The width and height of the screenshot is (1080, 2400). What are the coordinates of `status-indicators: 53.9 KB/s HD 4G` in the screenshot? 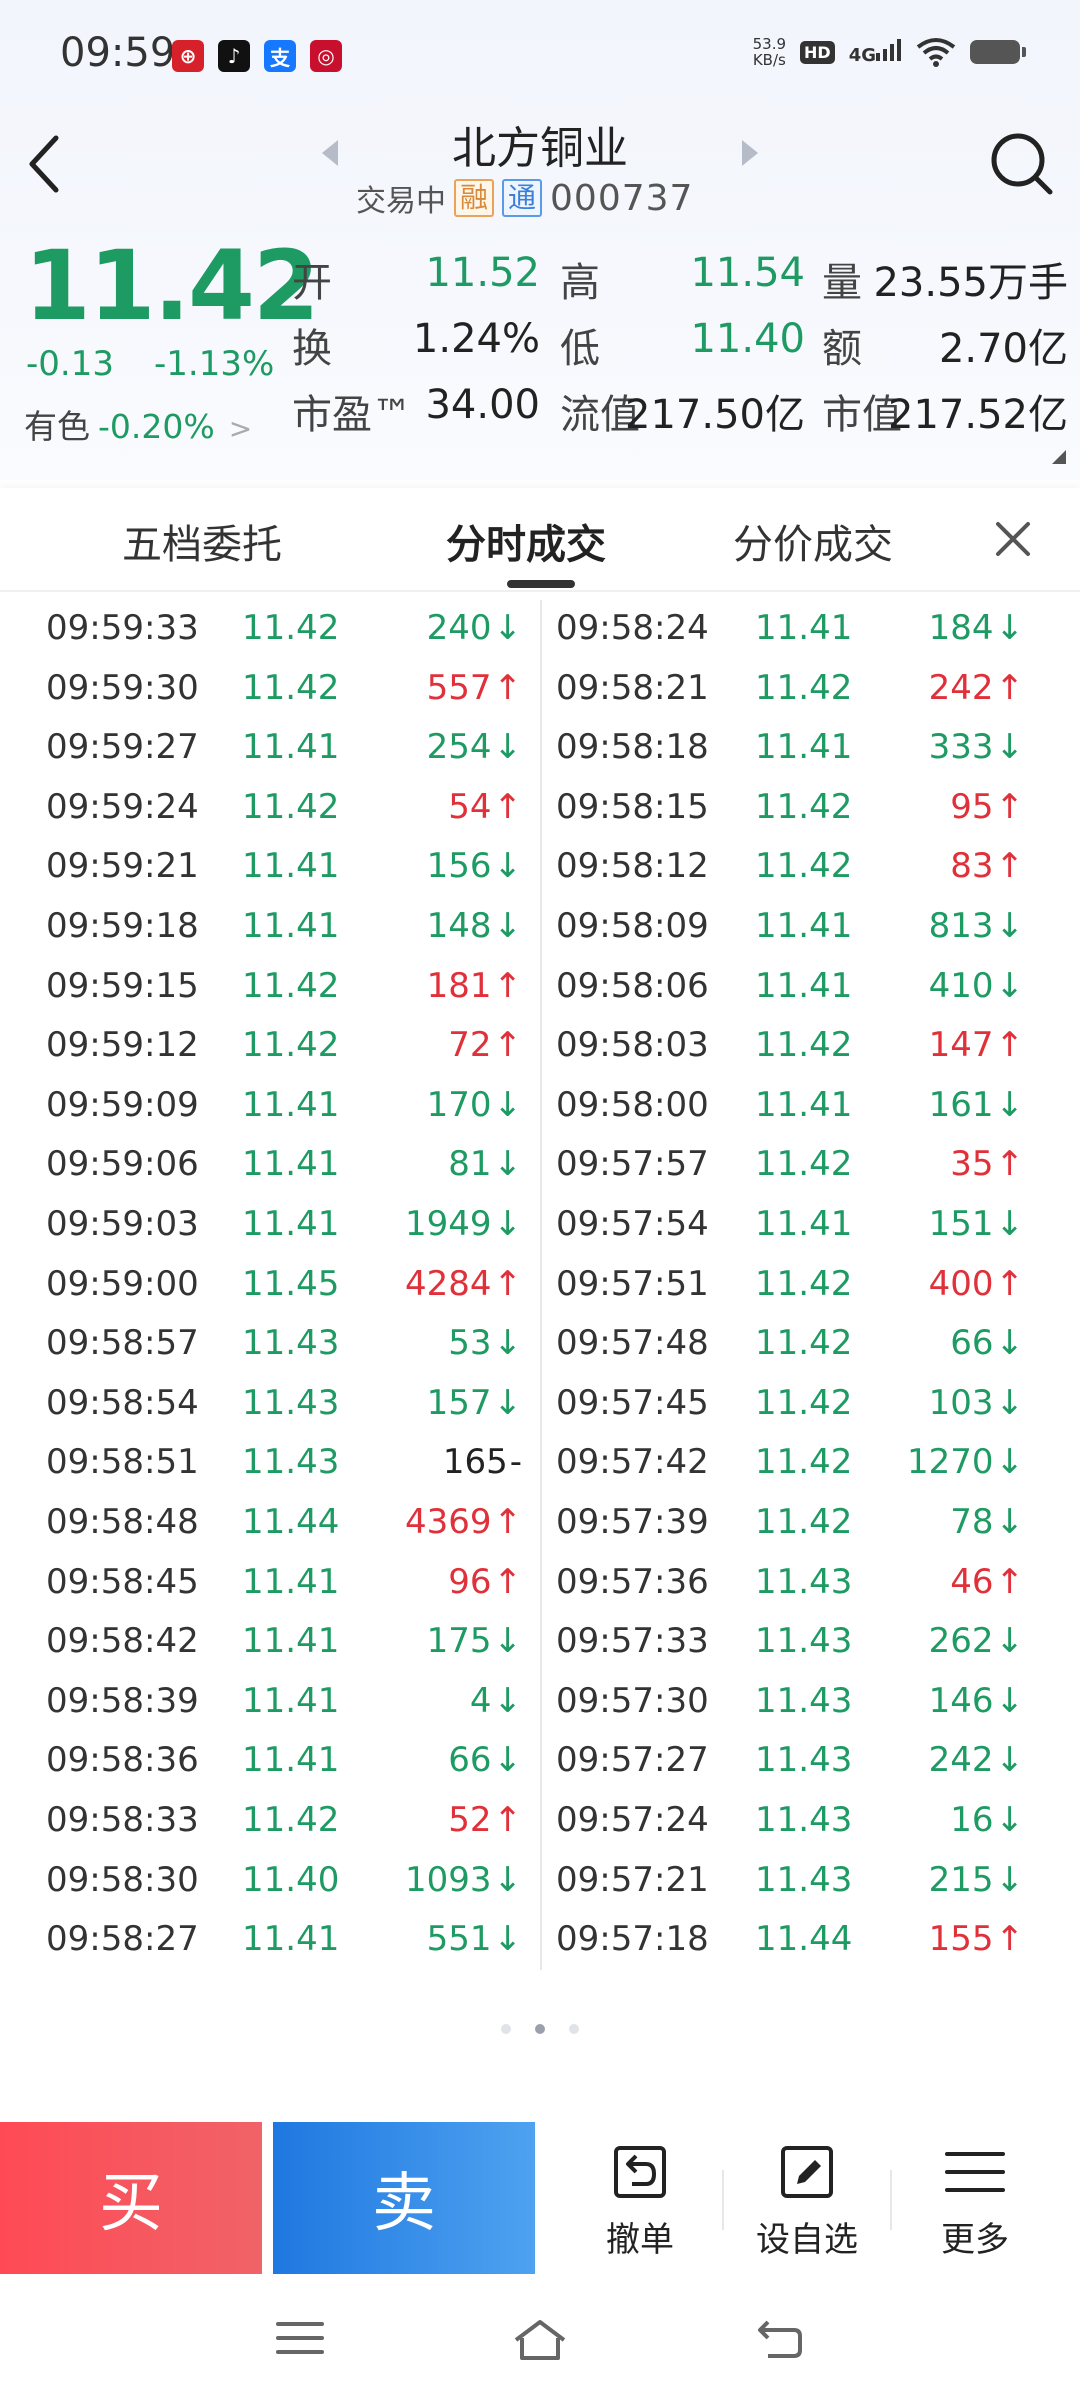 It's located at (889, 52).